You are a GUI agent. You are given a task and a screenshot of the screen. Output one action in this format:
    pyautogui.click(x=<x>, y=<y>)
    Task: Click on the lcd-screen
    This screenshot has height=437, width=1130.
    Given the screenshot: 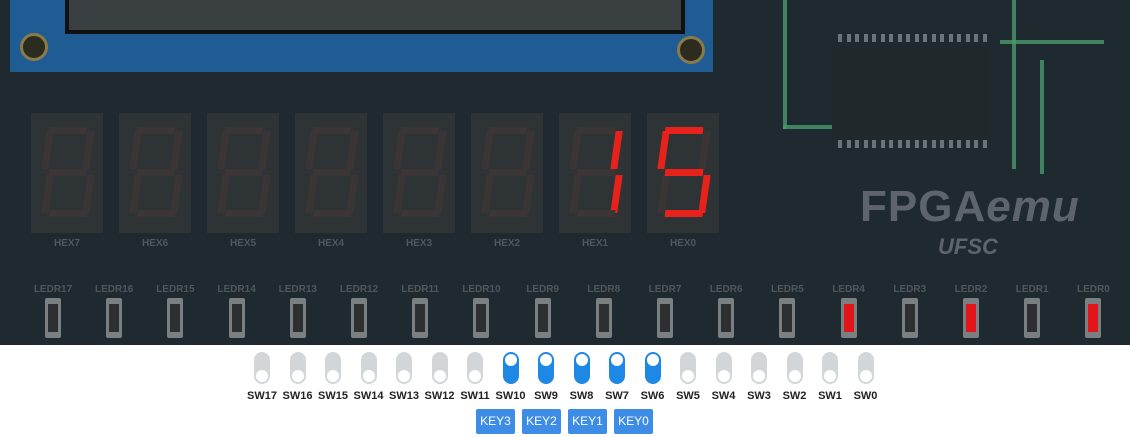 What is the action you would take?
    pyautogui.click(x=375, y=17)
    